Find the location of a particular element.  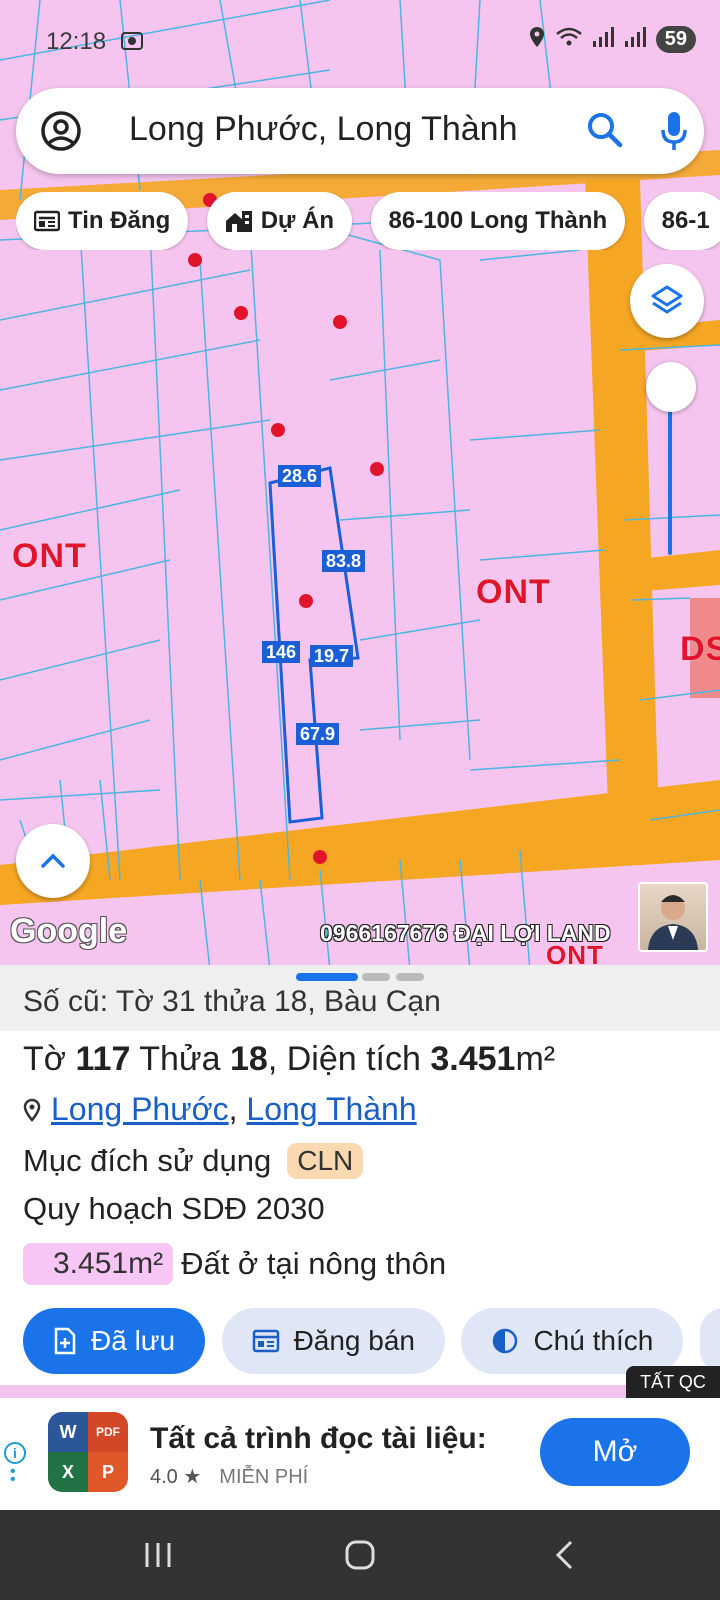

layers-icon is located at coordinates (667, 299).